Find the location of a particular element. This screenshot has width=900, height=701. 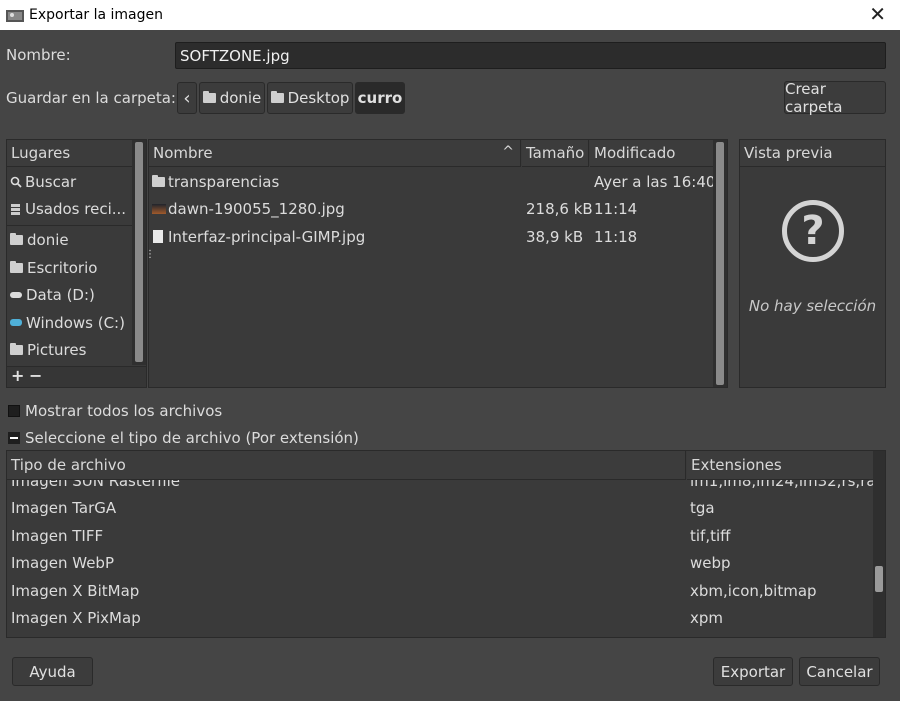

gimp-app-icon is located at coordinates (15, 15).